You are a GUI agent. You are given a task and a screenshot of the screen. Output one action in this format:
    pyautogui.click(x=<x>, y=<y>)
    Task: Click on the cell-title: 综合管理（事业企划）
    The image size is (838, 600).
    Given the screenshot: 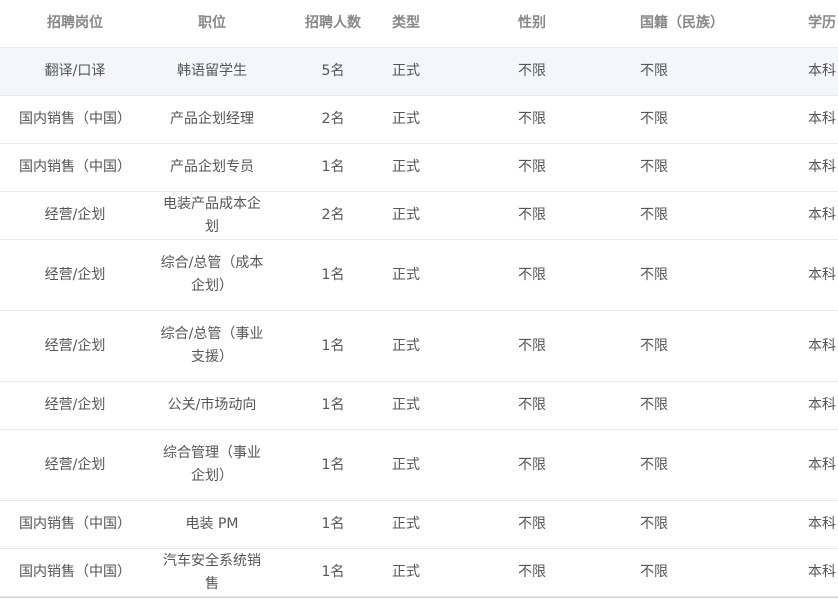 What is the action you would take?
    pyautogui.click(x=212, y=464)
    